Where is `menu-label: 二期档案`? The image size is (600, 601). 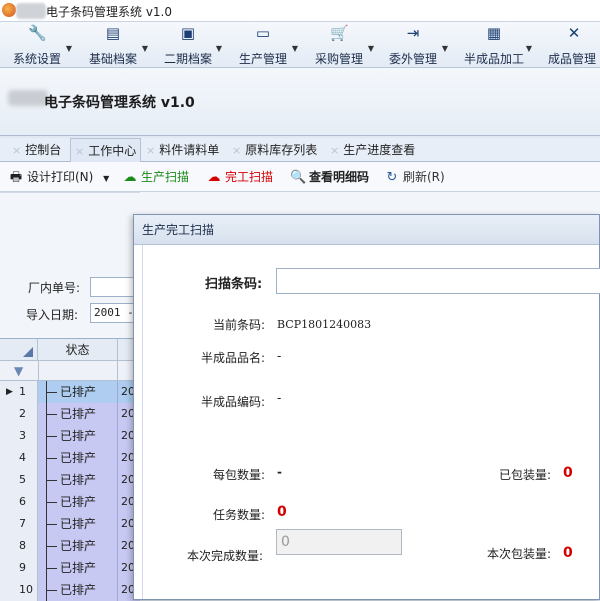 menu-label: 二期档案 is located at coordinates (187, 59).